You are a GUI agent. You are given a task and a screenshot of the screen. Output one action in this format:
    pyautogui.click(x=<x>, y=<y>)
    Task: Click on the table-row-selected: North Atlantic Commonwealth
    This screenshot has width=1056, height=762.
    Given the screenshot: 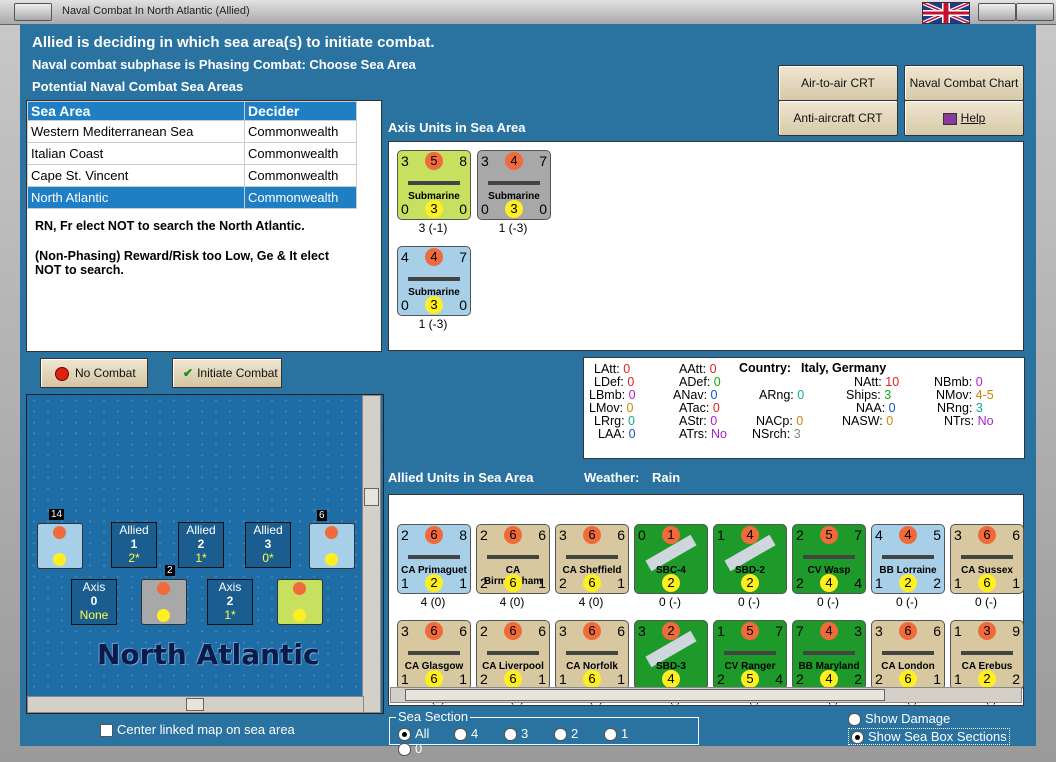 What is the action you would take?
    pyautogui.click(x=192, y=197)
    